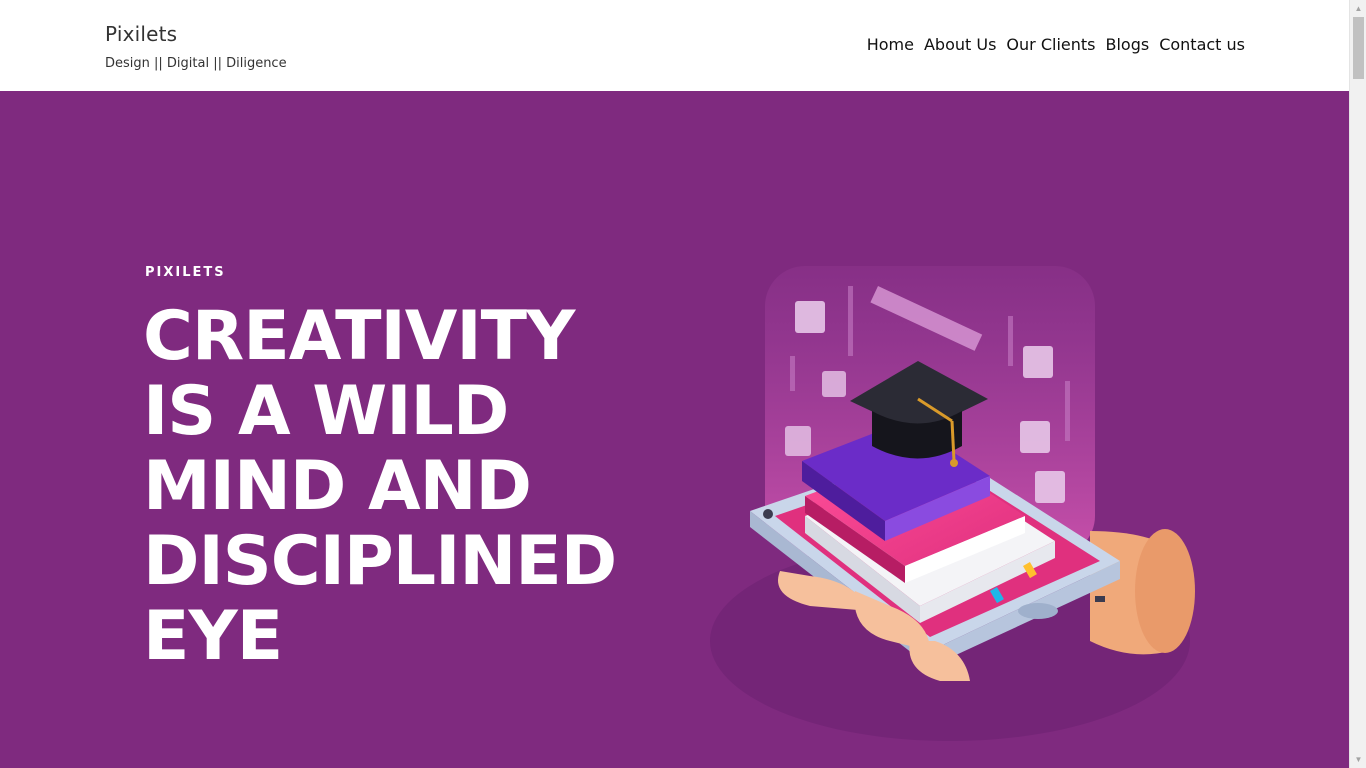  What do you see at coordinates (1127, 44) in the screenshot?
I see `nav-blogs: Blogs` at bounding box center [1127, 44].